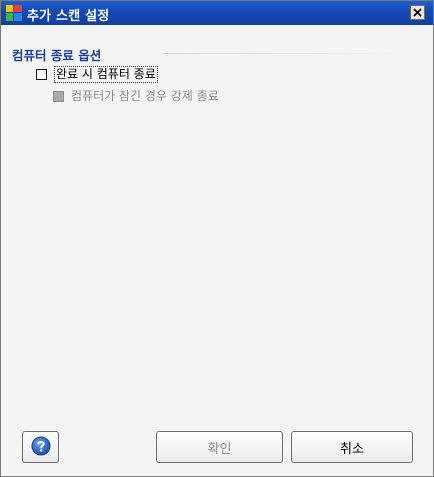 Image resolution: width=434 pixels, height=477 pixels. What do you see at coordinates (58, 96) in the screenshot?
I see `force-shutdown-checkbox` at bounding box center [58, 96].